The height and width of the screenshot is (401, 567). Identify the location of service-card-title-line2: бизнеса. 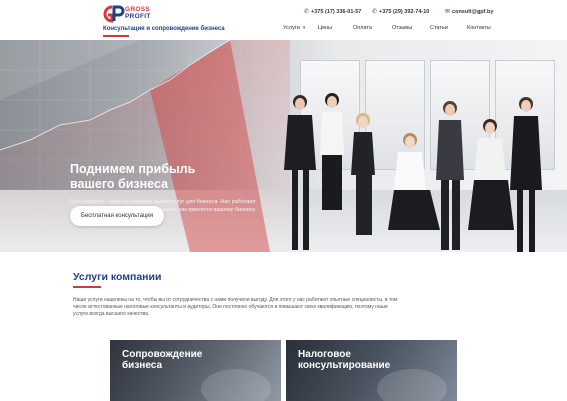
(142, 365).